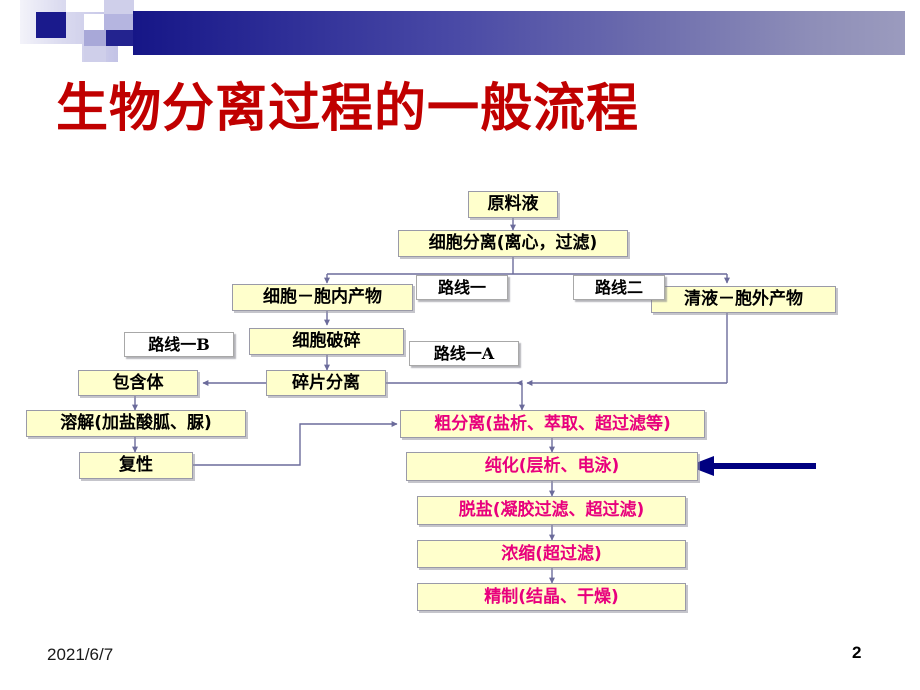 This screenshot has width=920, height=690. Describe the element at coordinates (462, 287) in the screenshot. I see `route-label-route1: 路线一` at that location.